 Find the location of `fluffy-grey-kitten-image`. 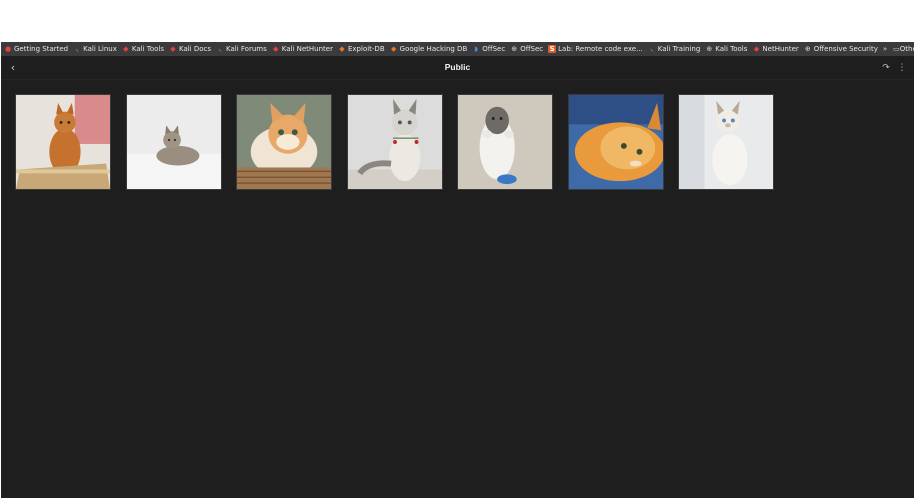

fluffy-grey-kitten-image is located at coordinates (394, 142).